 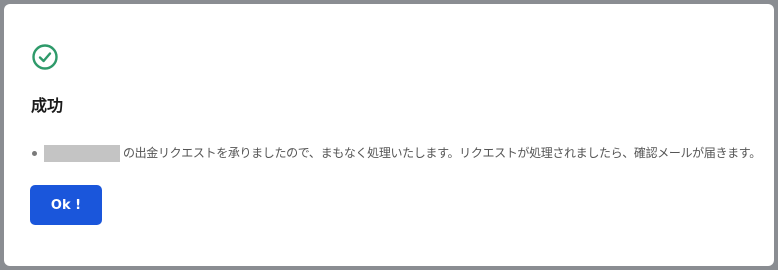 I want to click on check-circle-icon, so click(x=45, y=57).